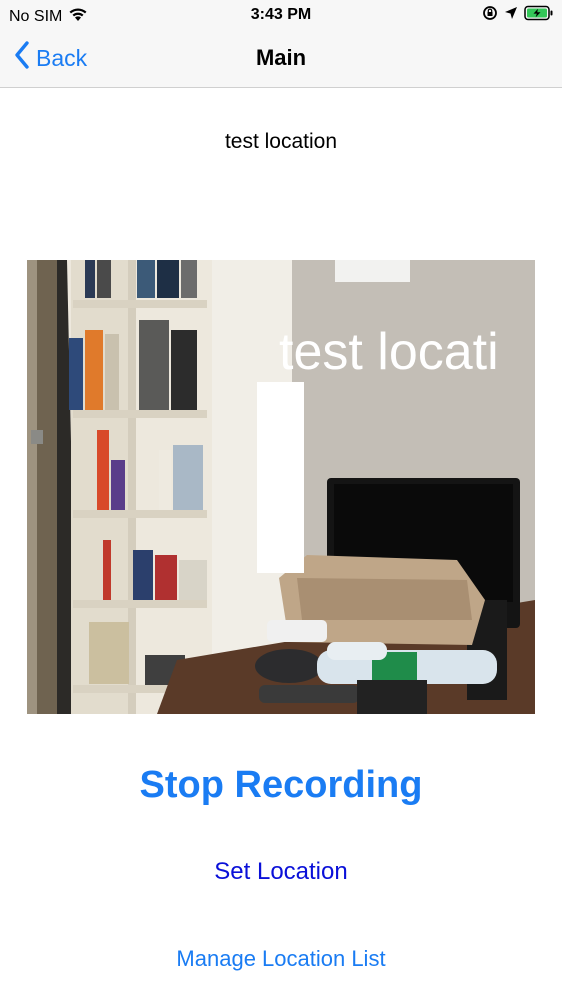  What do you see at coordinates (511, 15) in the screenshot?
I see `location-arrow-icon` at bounding box center [511, 15].